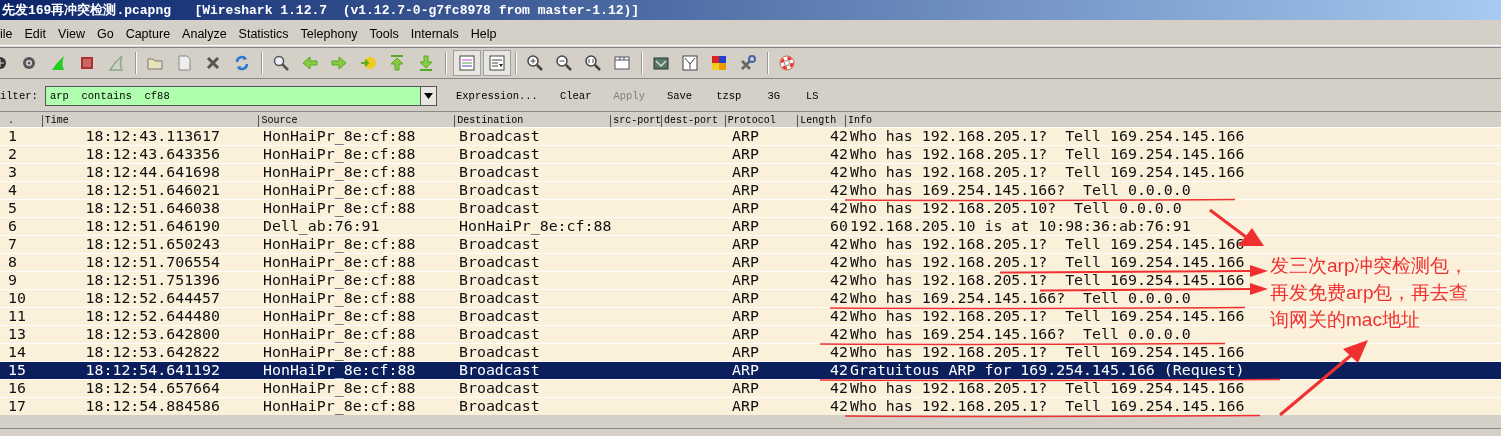  I want to click on close-icon, so click(213, 63).